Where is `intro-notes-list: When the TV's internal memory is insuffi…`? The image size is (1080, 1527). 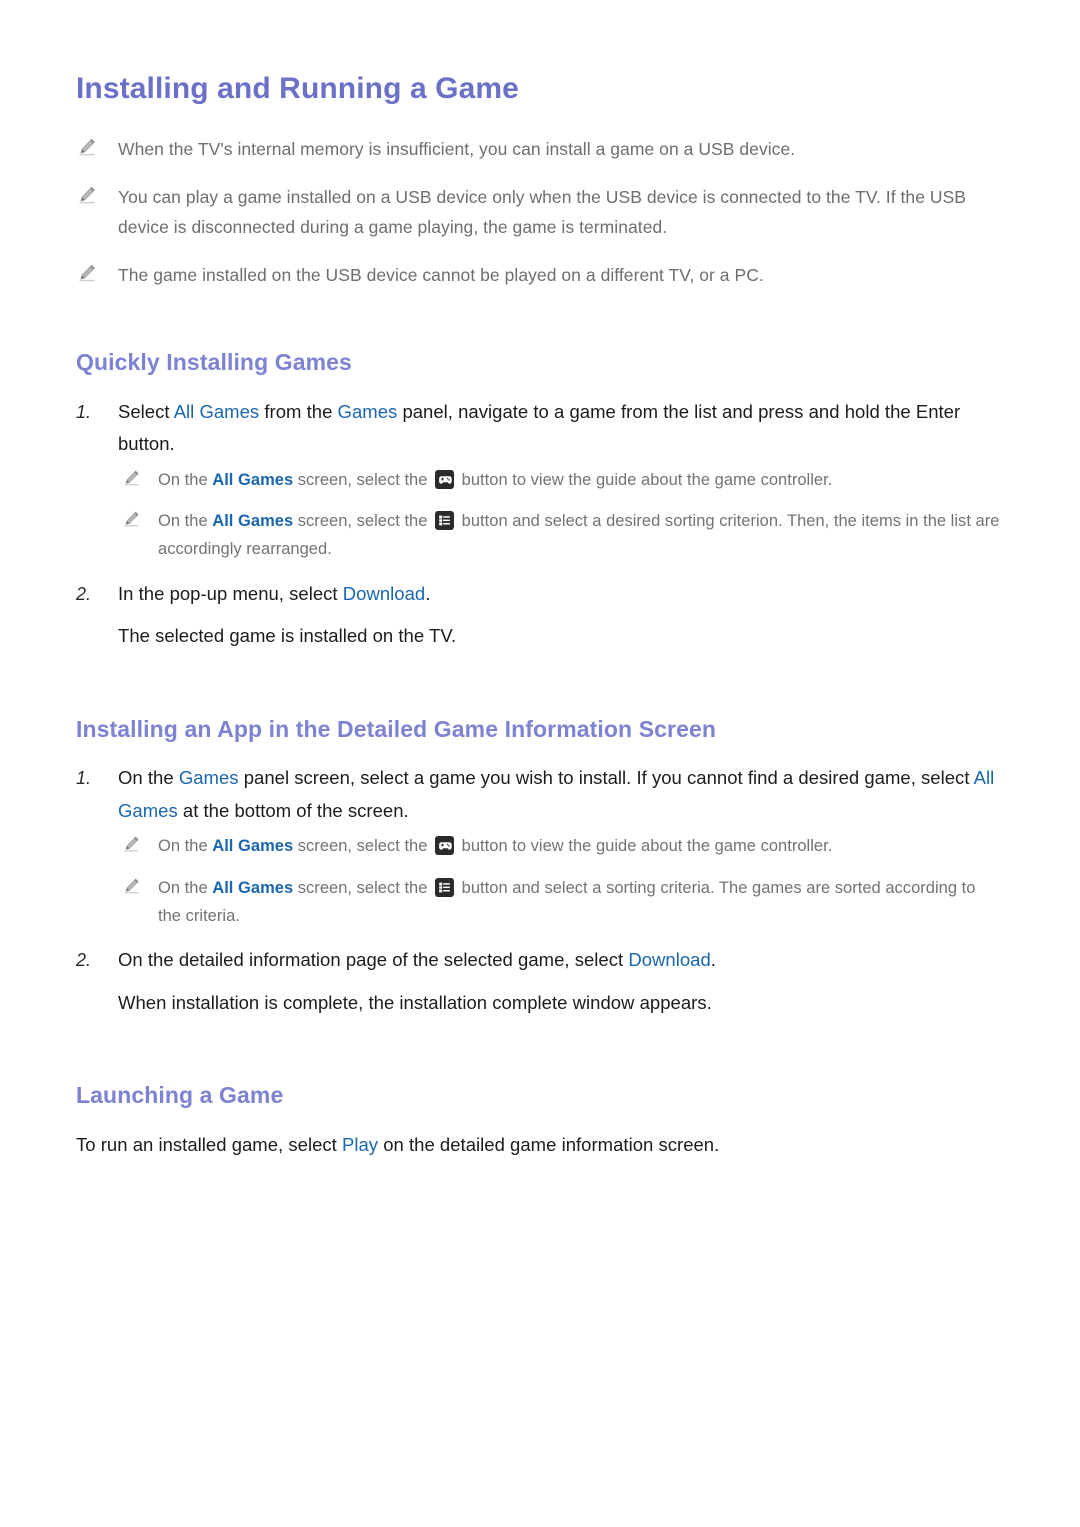
intro-notes-list: When the TV's internal memory is insuffi… is located at coordinates (538, 212).